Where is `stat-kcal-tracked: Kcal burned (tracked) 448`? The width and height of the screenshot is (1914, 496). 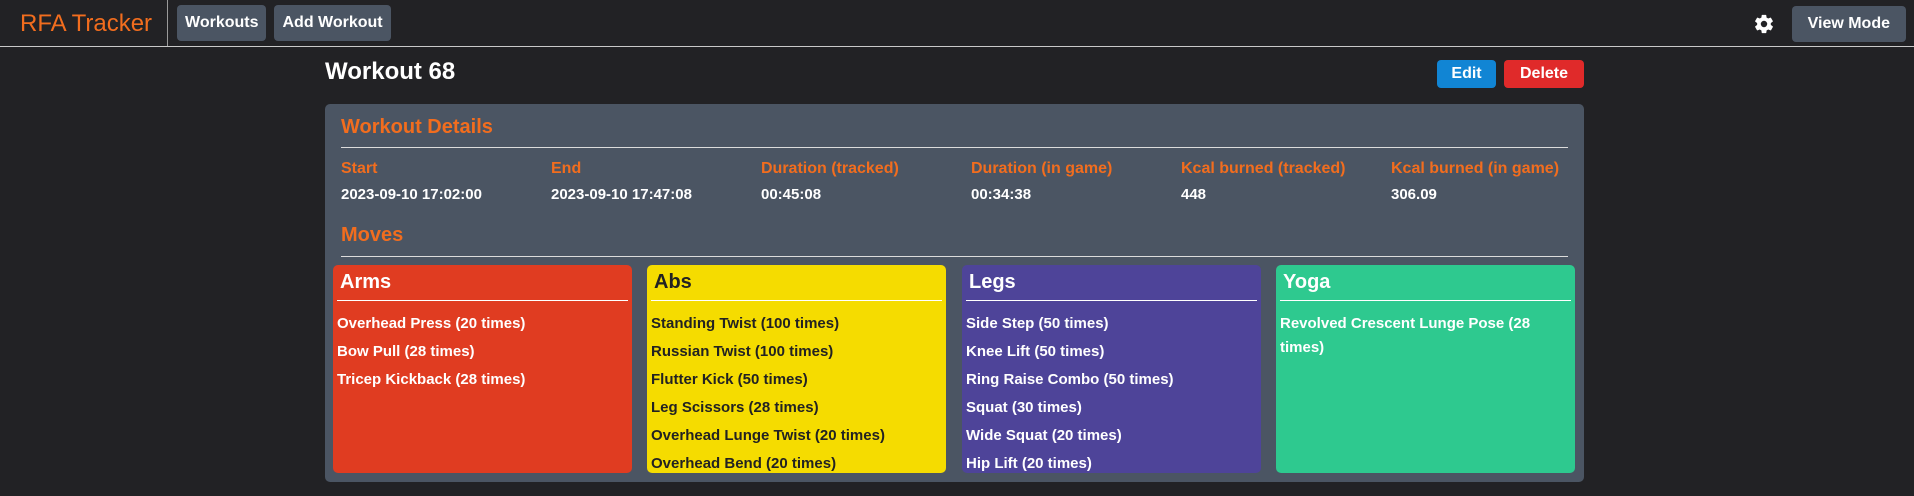
stat-kcal-tracked: Kcal burned (tracked) 448 is located at coordinates (1263, 181).